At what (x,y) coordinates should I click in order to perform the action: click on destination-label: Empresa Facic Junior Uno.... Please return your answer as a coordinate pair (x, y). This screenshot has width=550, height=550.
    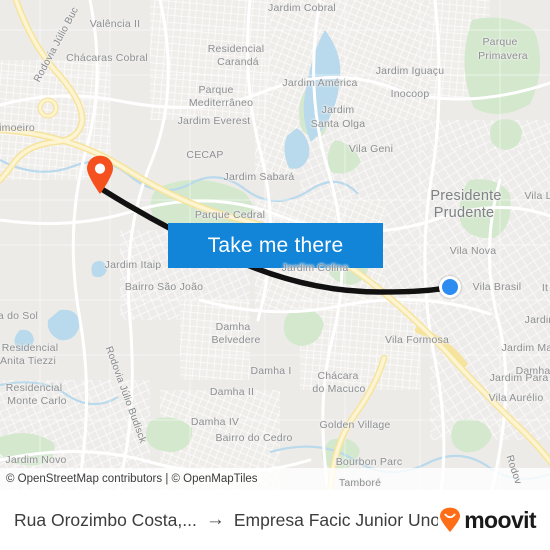
    Looking at the image, I should click on (336, 520).